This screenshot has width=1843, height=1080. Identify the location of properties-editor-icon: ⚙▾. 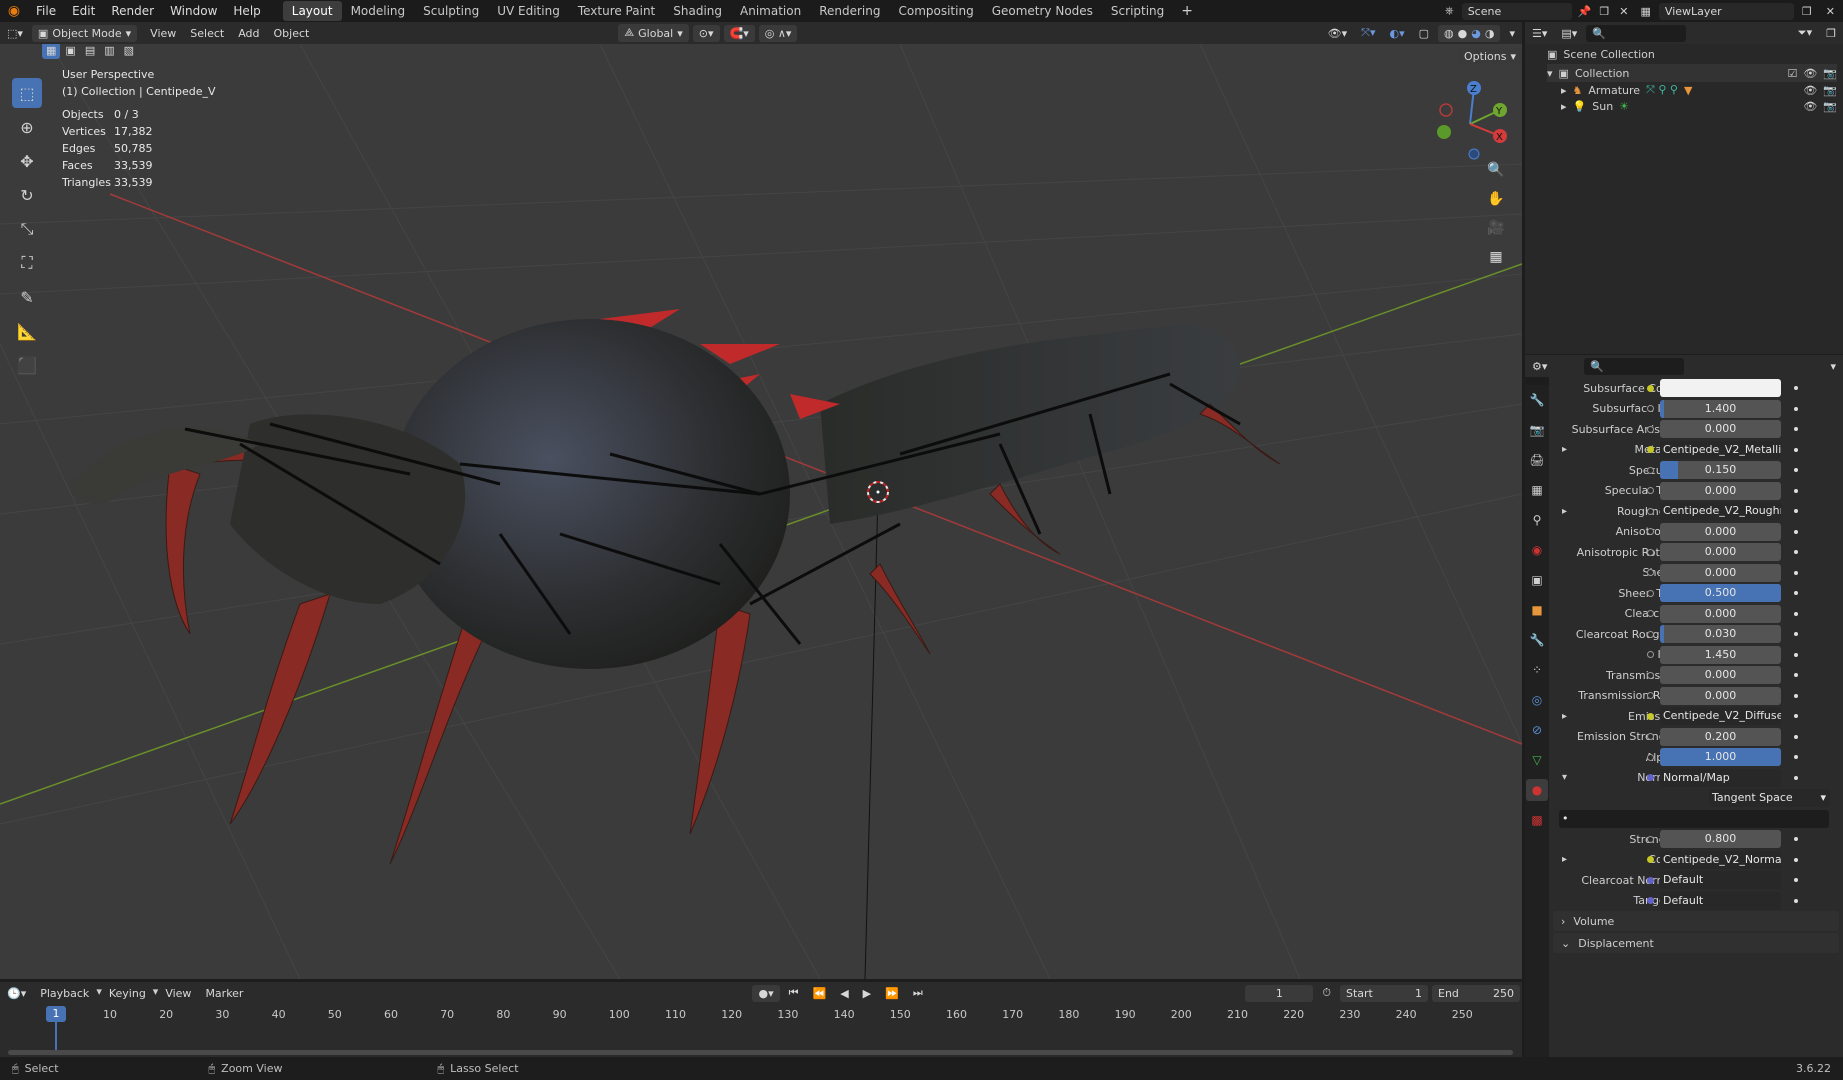
(1539, 366).